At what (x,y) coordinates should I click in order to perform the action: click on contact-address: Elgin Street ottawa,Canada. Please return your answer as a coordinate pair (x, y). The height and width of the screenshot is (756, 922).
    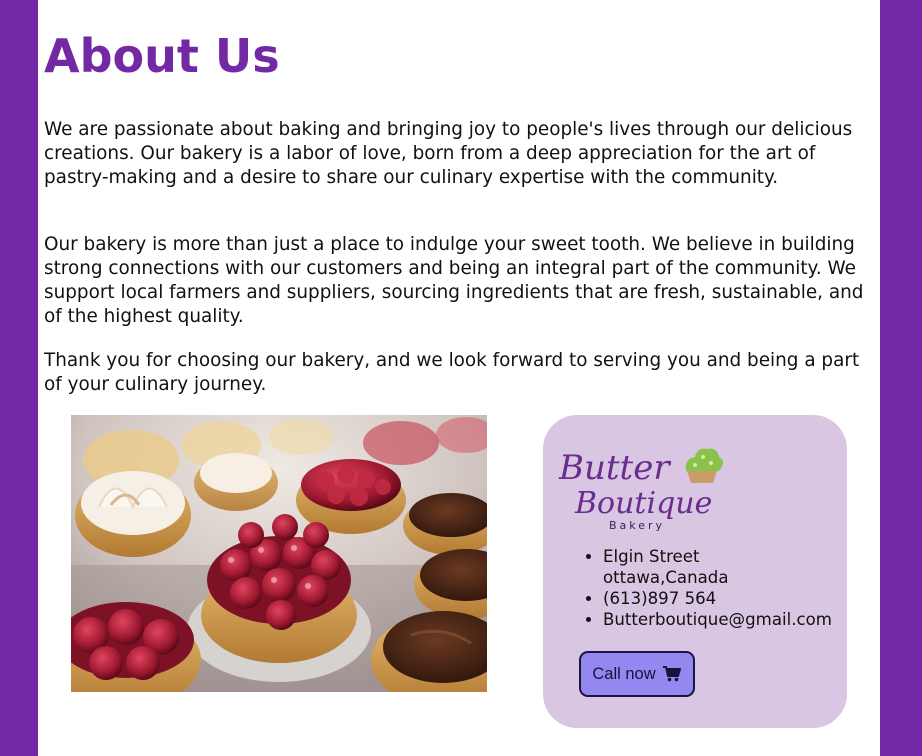
    Looking at the image, I should click on (717, 567).